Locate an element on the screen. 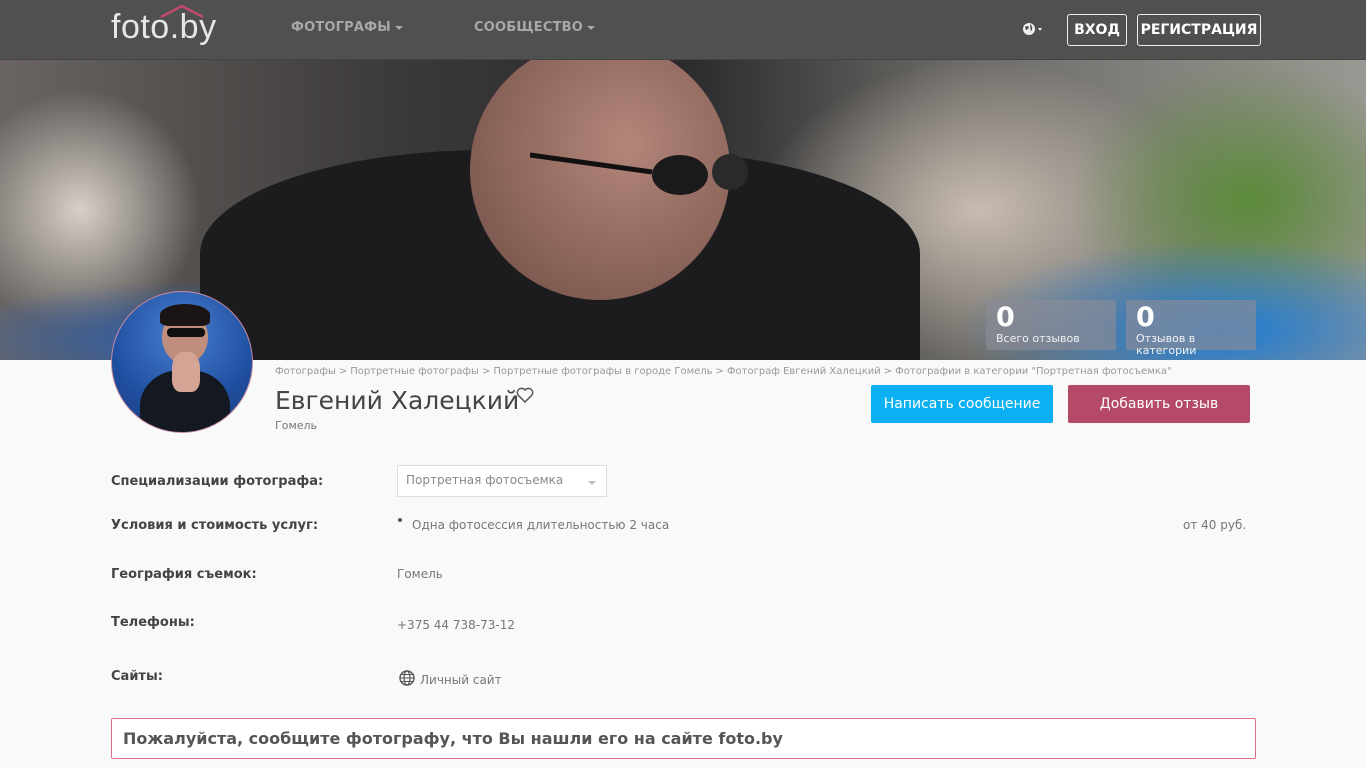  phones-label: Телефоны: is located at coordinates (153, 622).